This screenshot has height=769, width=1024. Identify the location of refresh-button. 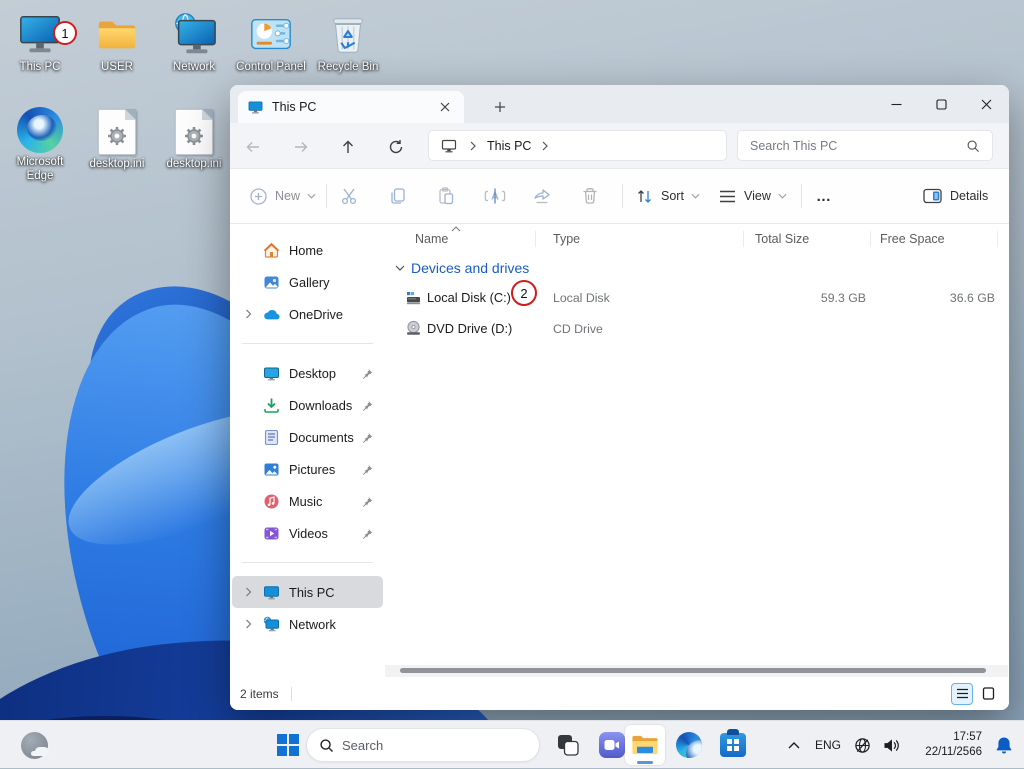
(396, 147).